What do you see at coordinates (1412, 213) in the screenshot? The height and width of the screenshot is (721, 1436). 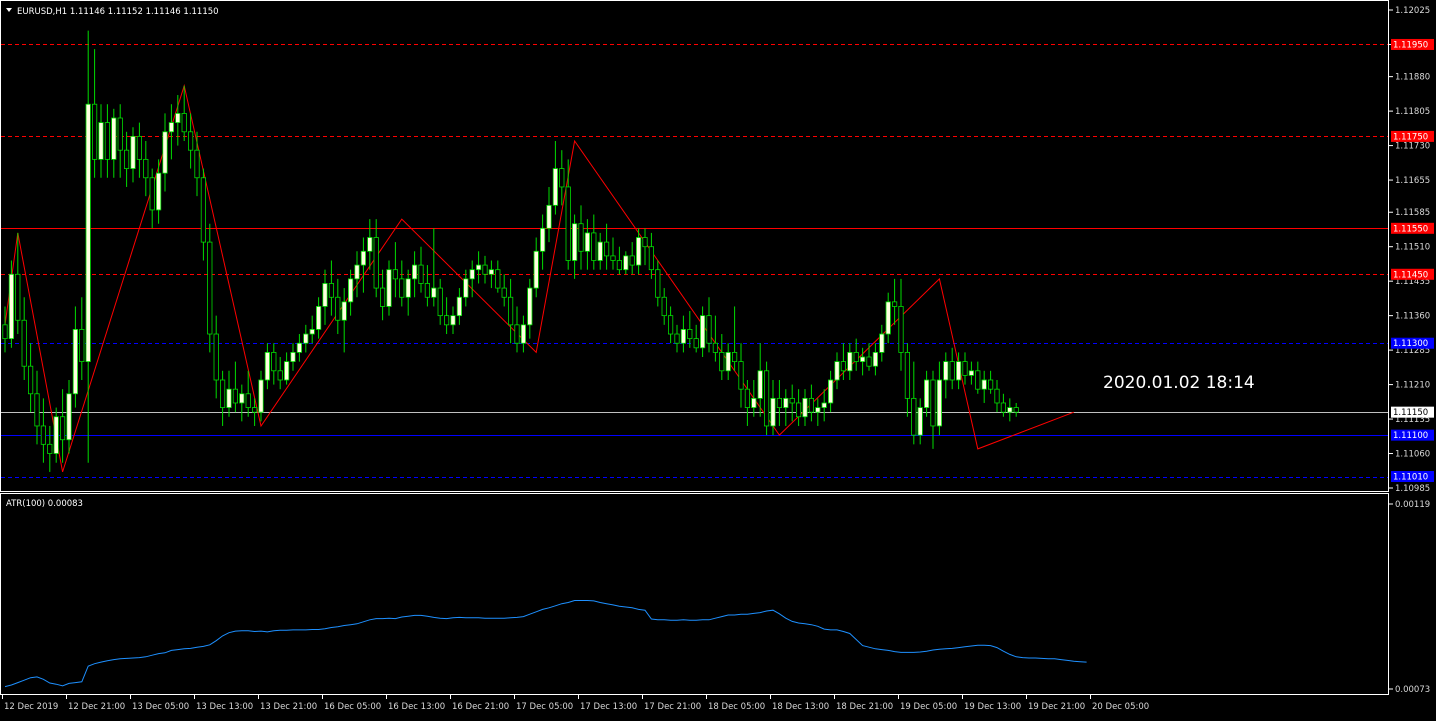 I see `price-tick-label: 1.11585` at bounding box center [1412, 213].